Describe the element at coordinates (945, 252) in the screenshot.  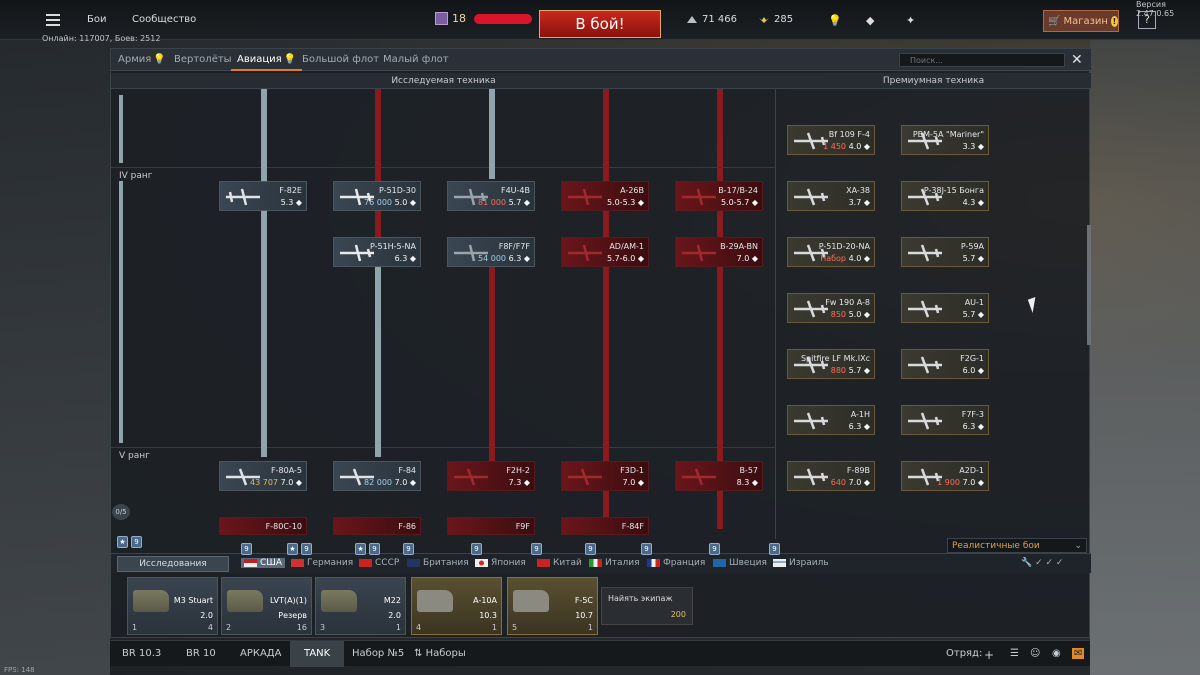
I see `premium-vehicle-card: P-59A 5.7 ◆` at that location.